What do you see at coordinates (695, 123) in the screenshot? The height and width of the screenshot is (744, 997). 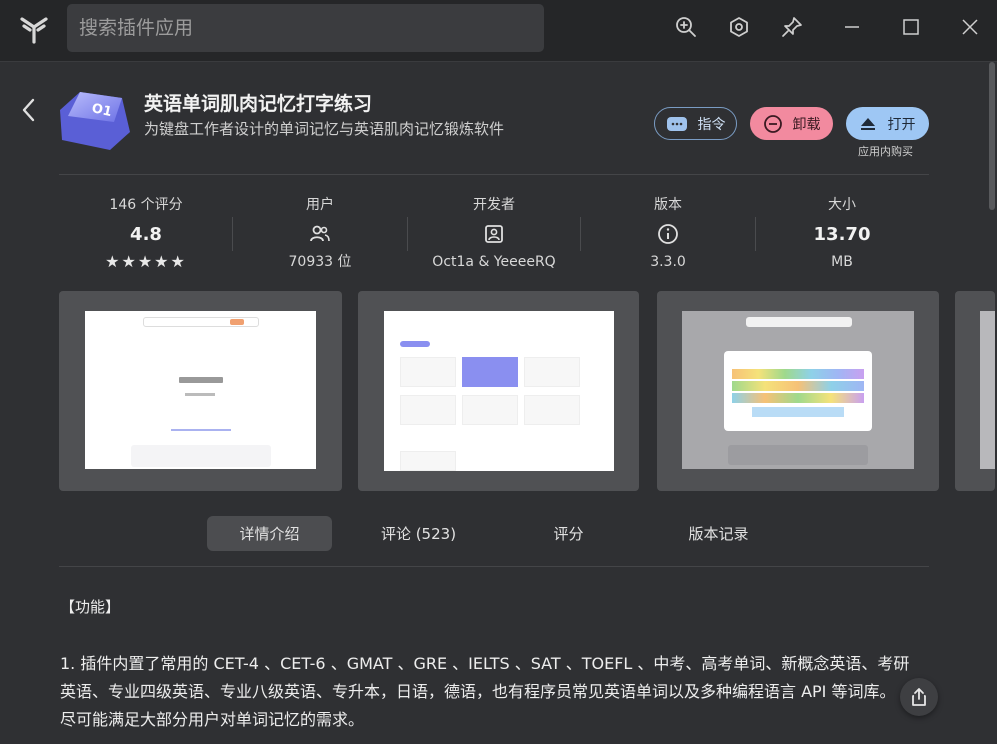 I see `command-button: 指令` at bounding box center [695, 123].